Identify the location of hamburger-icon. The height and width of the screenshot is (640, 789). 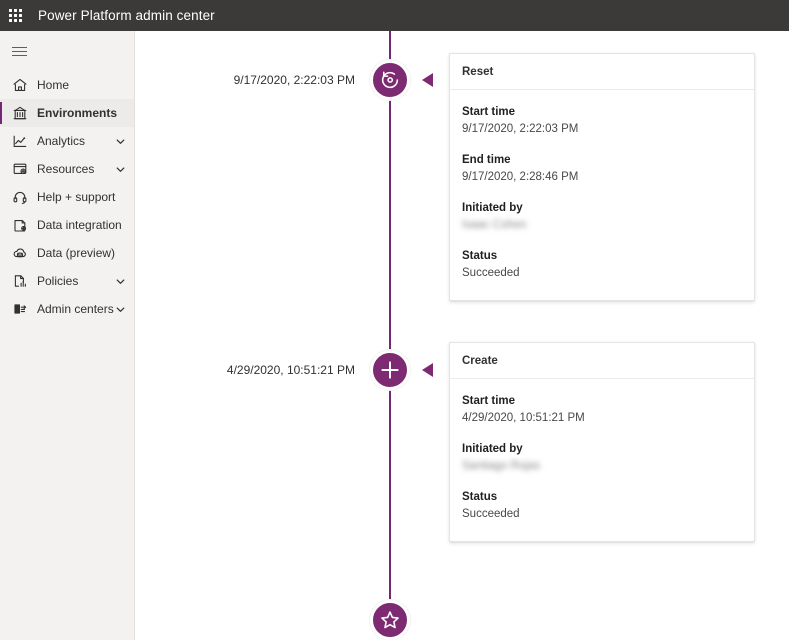
(67, 51).